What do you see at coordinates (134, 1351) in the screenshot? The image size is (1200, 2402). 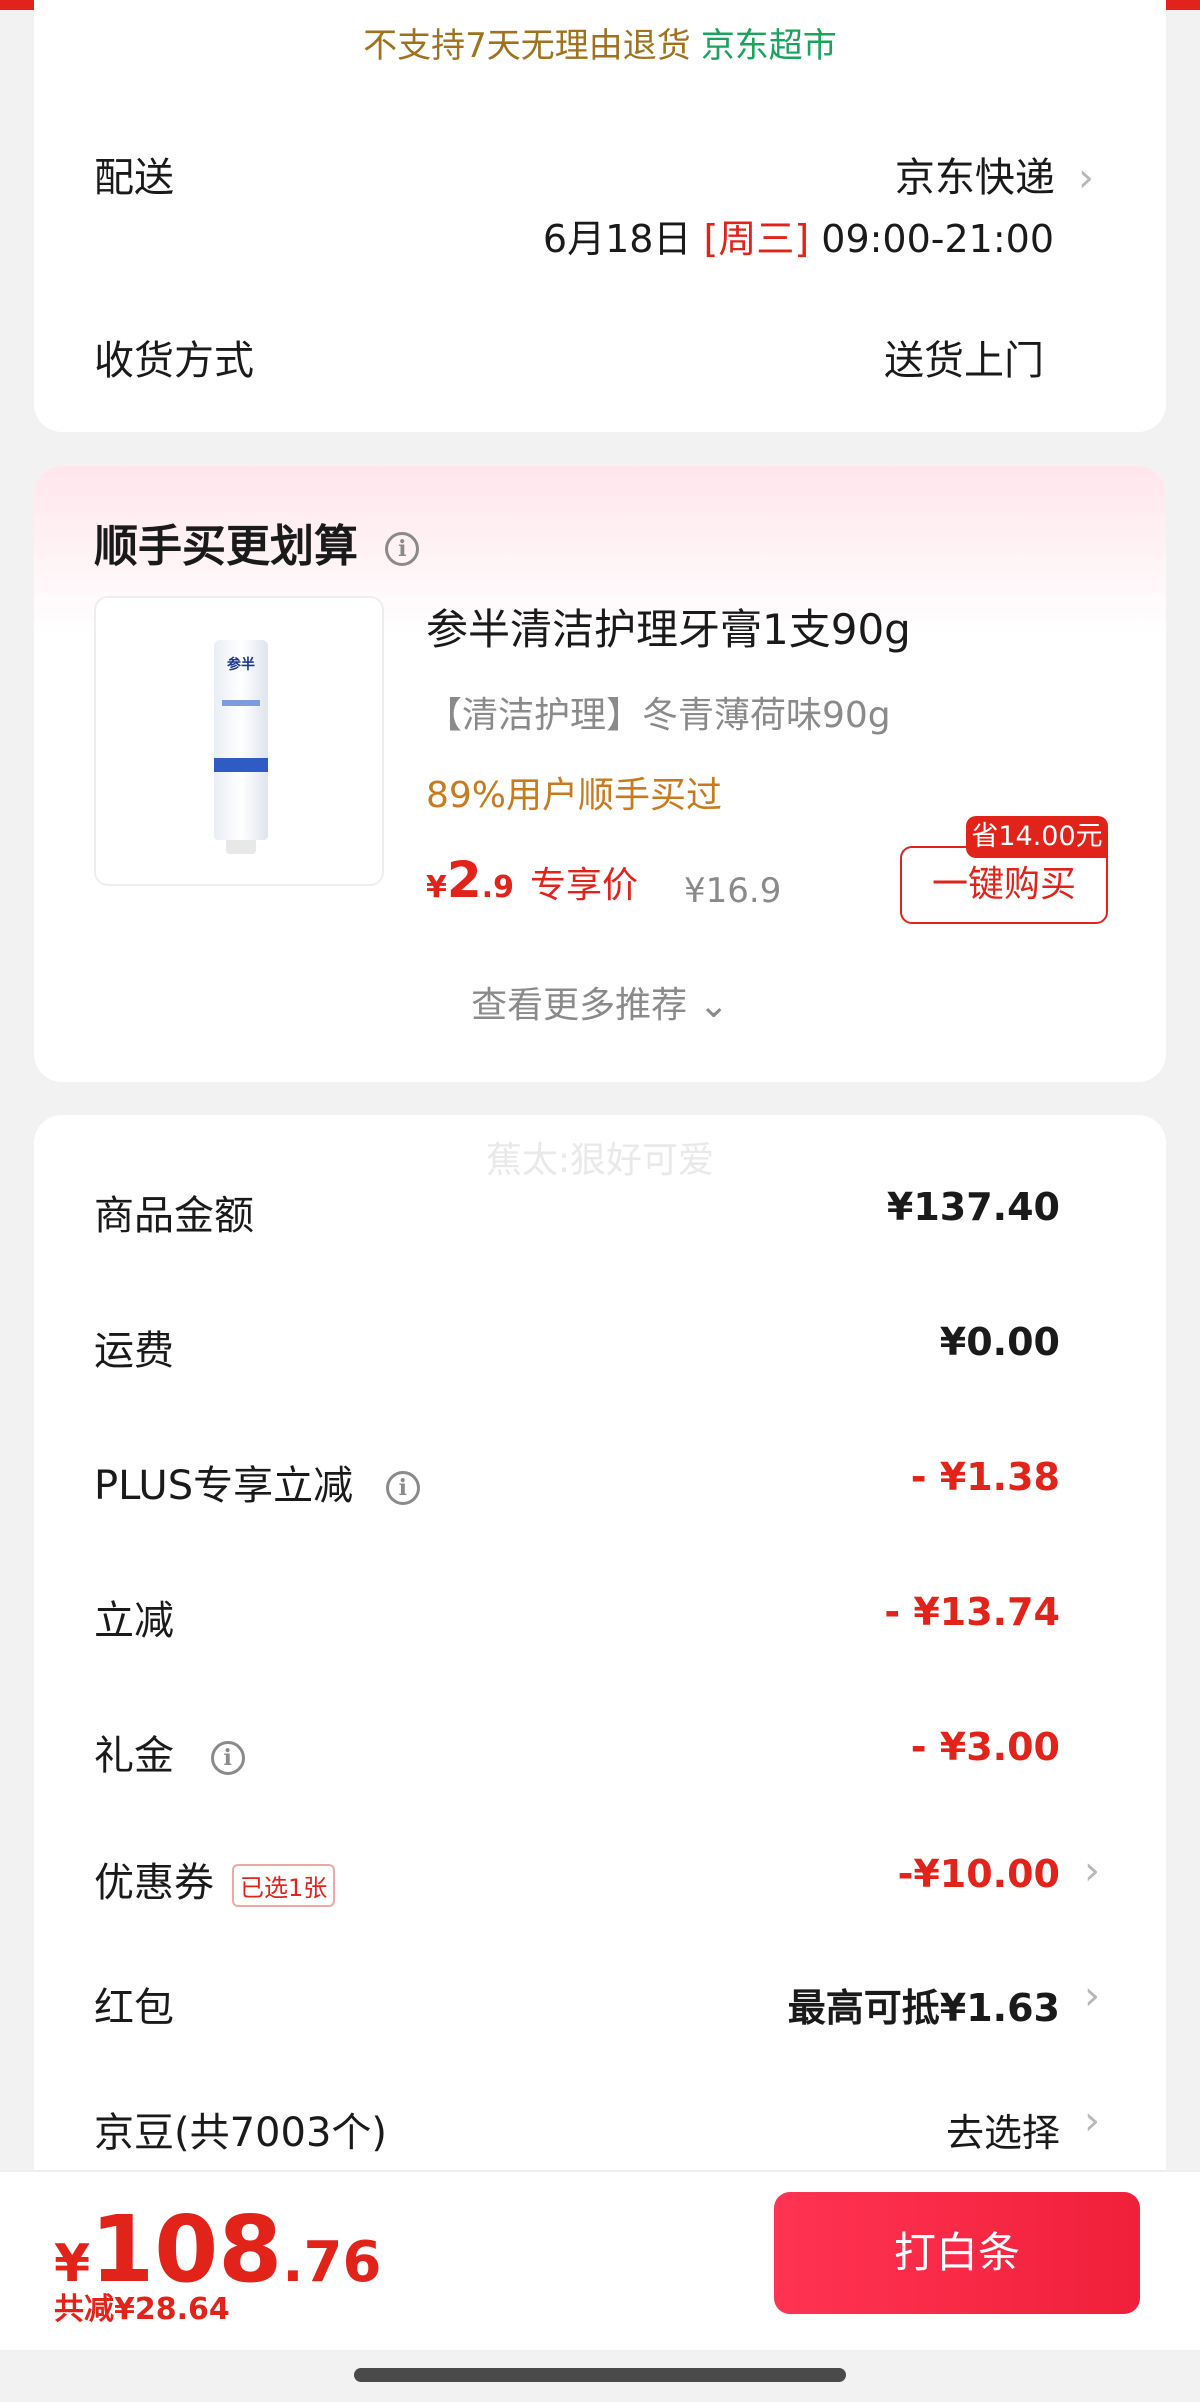 I see `shipping-fee-label: 运费` at bounding box center [134, 1351].